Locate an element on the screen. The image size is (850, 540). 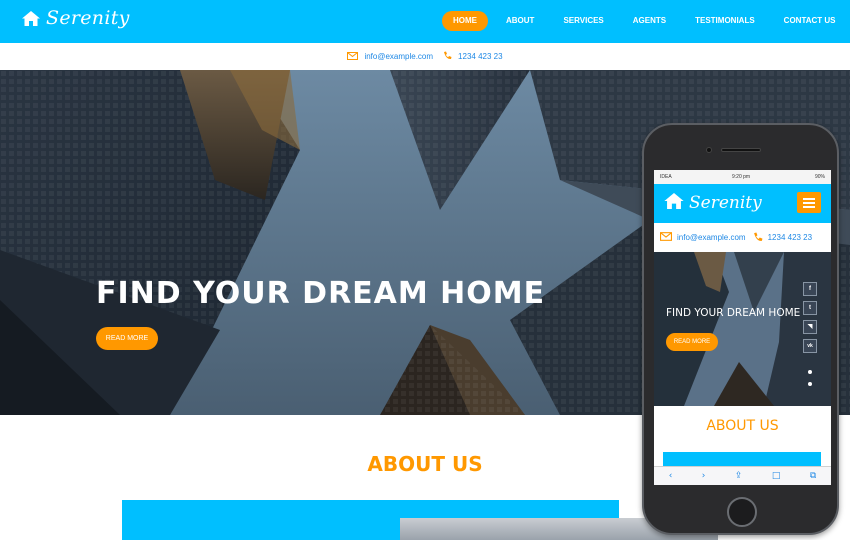
contact-strip: info@example.com 1234 423 23 is located at coordinates (425, 56).